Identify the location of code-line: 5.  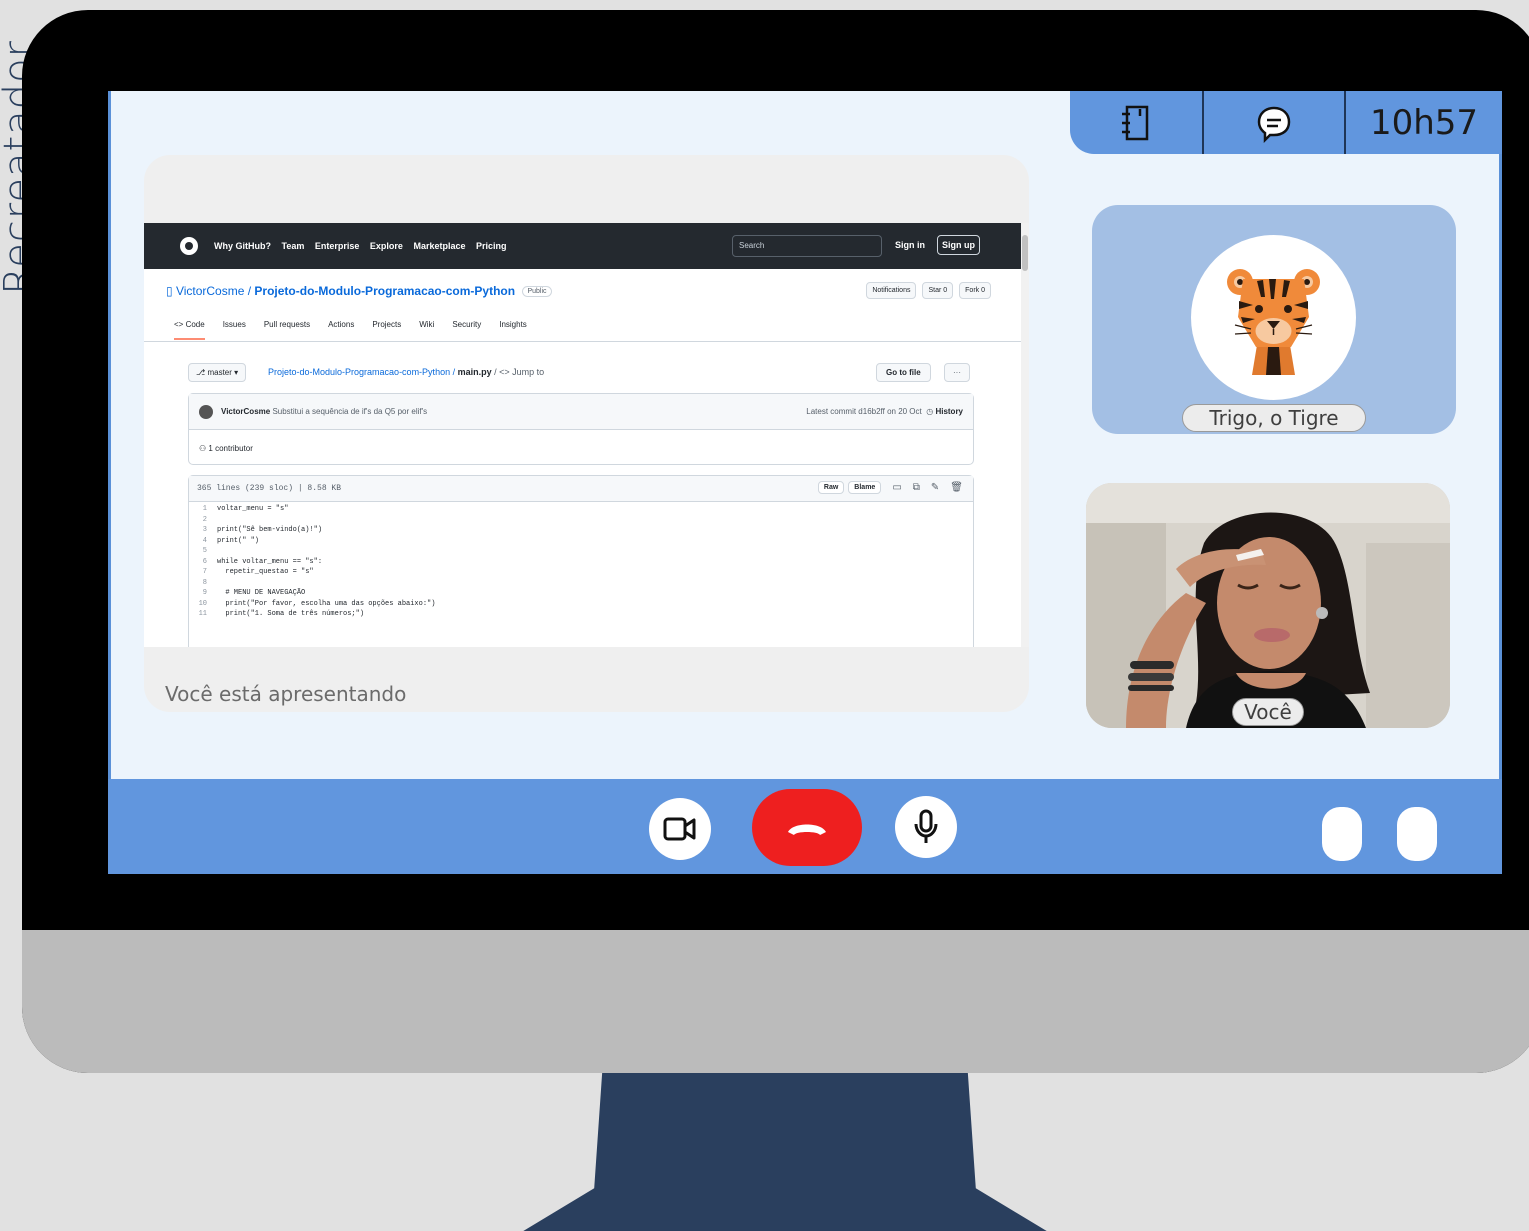
(581, 551).